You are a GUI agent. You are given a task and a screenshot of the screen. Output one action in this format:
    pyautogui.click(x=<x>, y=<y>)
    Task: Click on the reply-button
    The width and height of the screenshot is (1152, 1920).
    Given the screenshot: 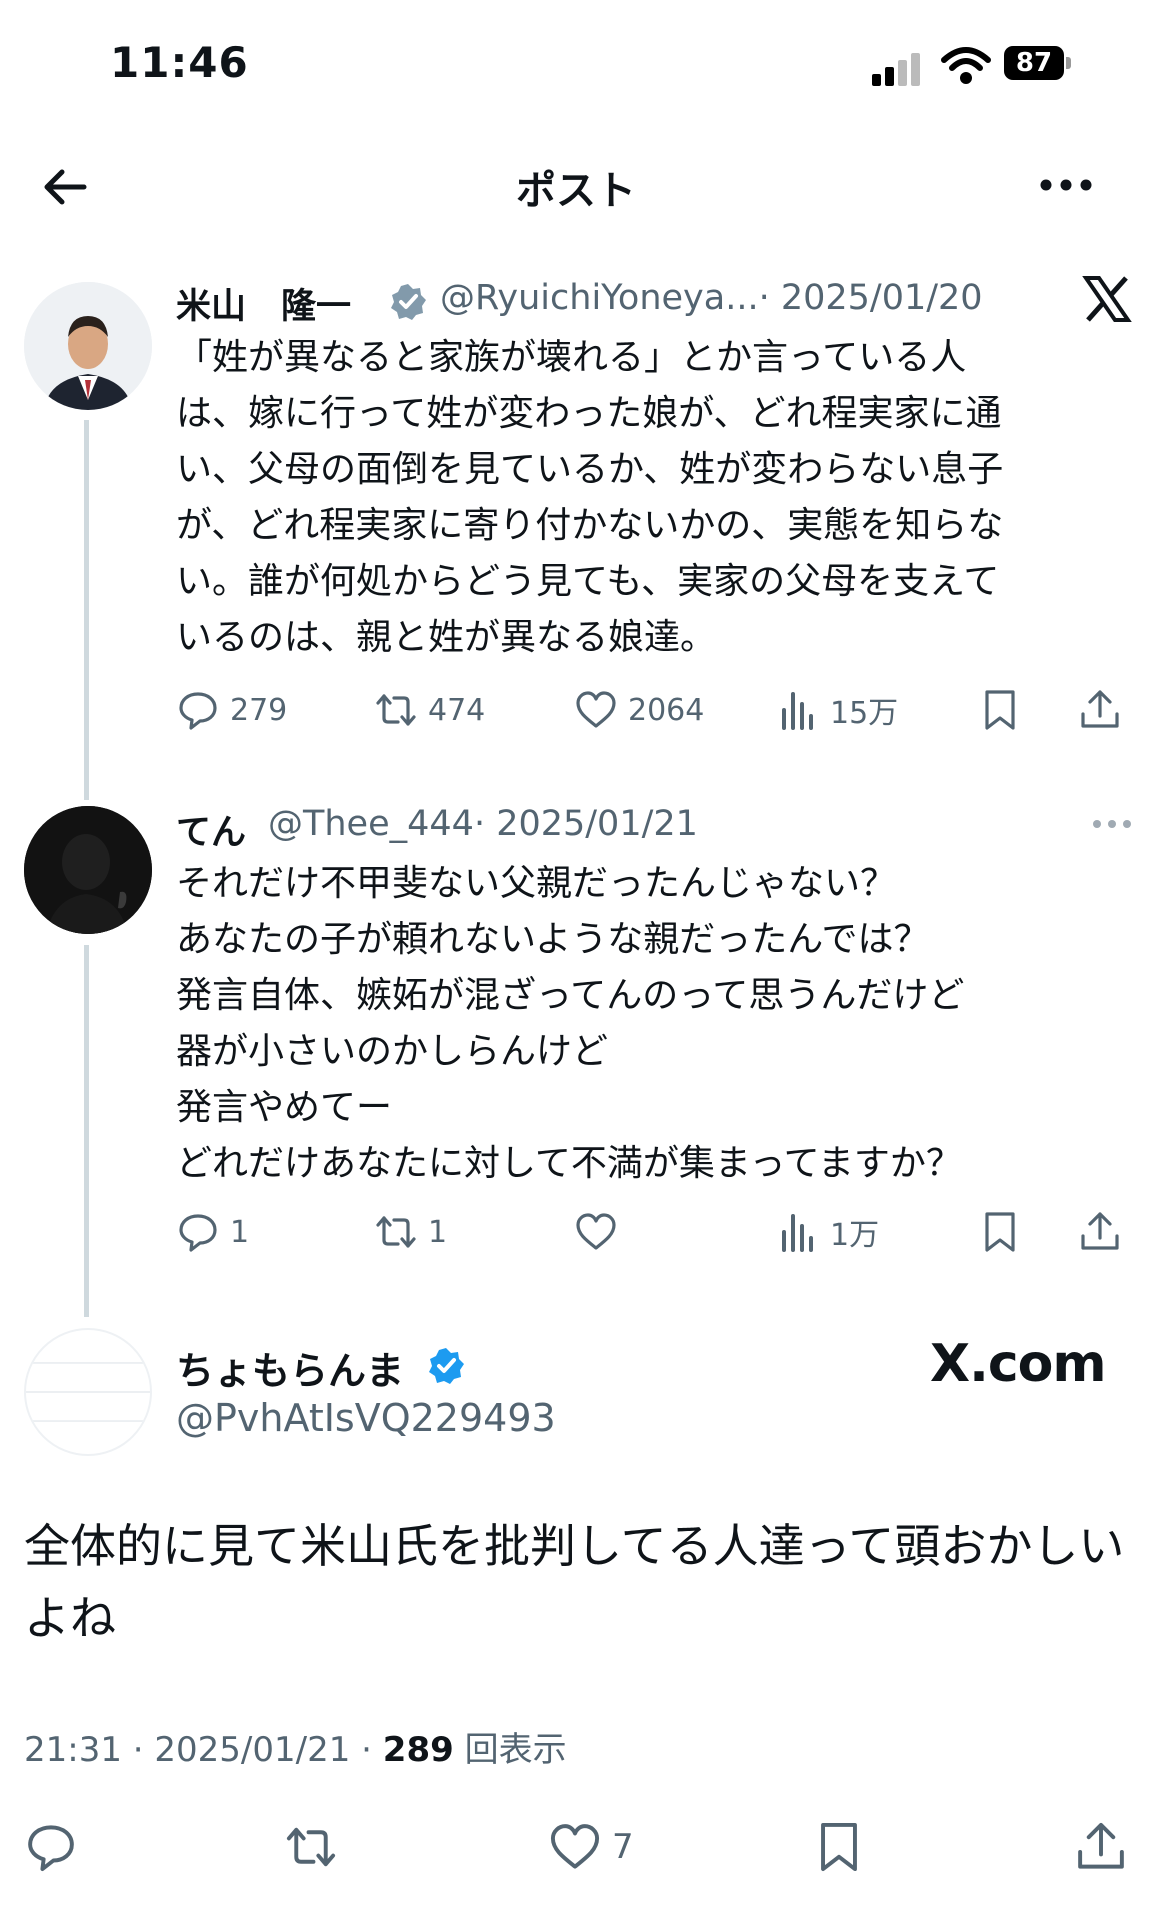 What is the action you would take?
    pyautogui.click(x=51, y=1847)
    